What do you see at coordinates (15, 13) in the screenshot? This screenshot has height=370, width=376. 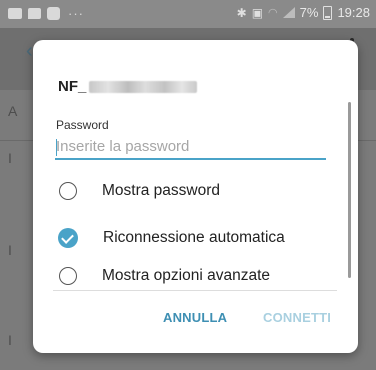 I see `image-icon` at bounding box center [15, 13].